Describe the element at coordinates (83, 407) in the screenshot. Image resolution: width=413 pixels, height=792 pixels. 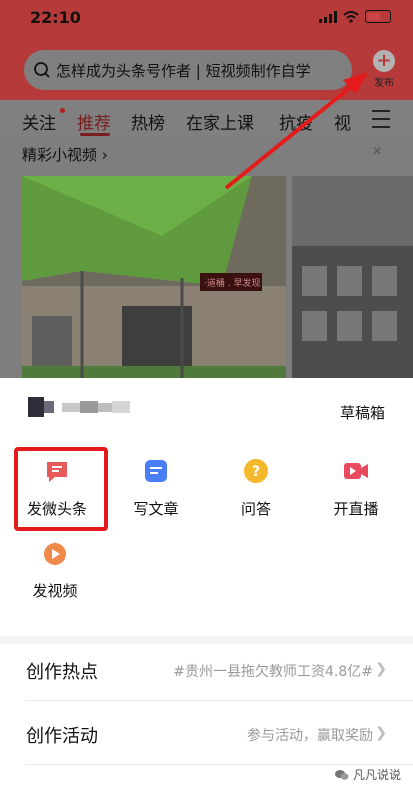
I see `avatar` at that location.